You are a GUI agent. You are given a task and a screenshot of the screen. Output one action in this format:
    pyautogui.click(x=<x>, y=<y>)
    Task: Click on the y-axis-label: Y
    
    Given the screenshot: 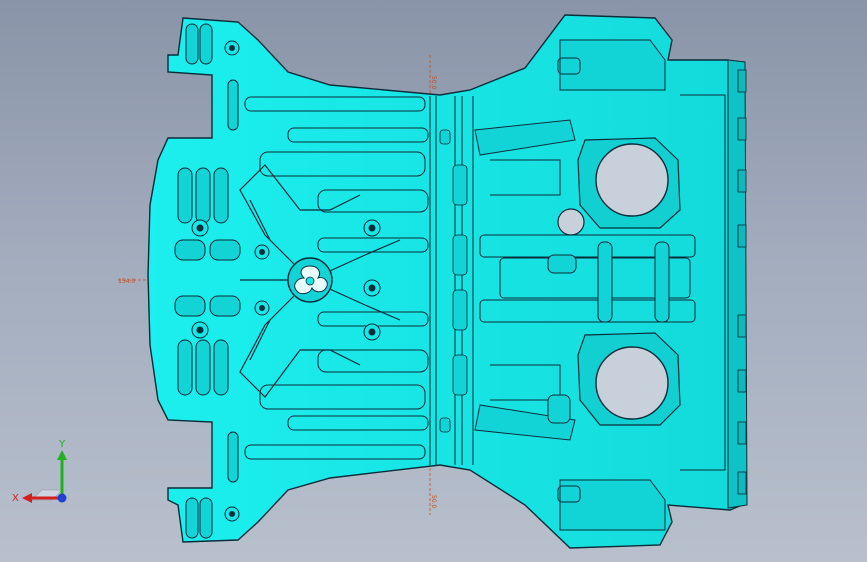 What is the action you would take?
    pyautogui.click(x=62, y=444)
    